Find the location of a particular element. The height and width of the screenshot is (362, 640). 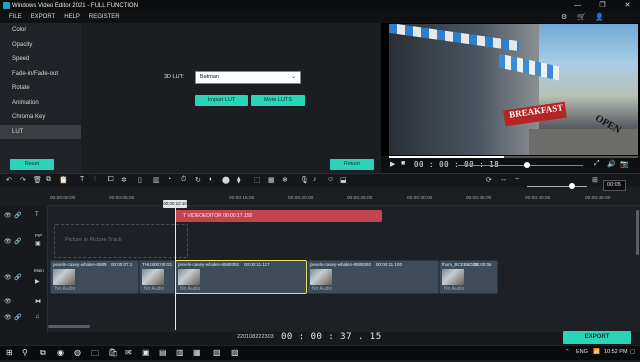

timer-icon: ⏱ is located at coordinates (183, 180).